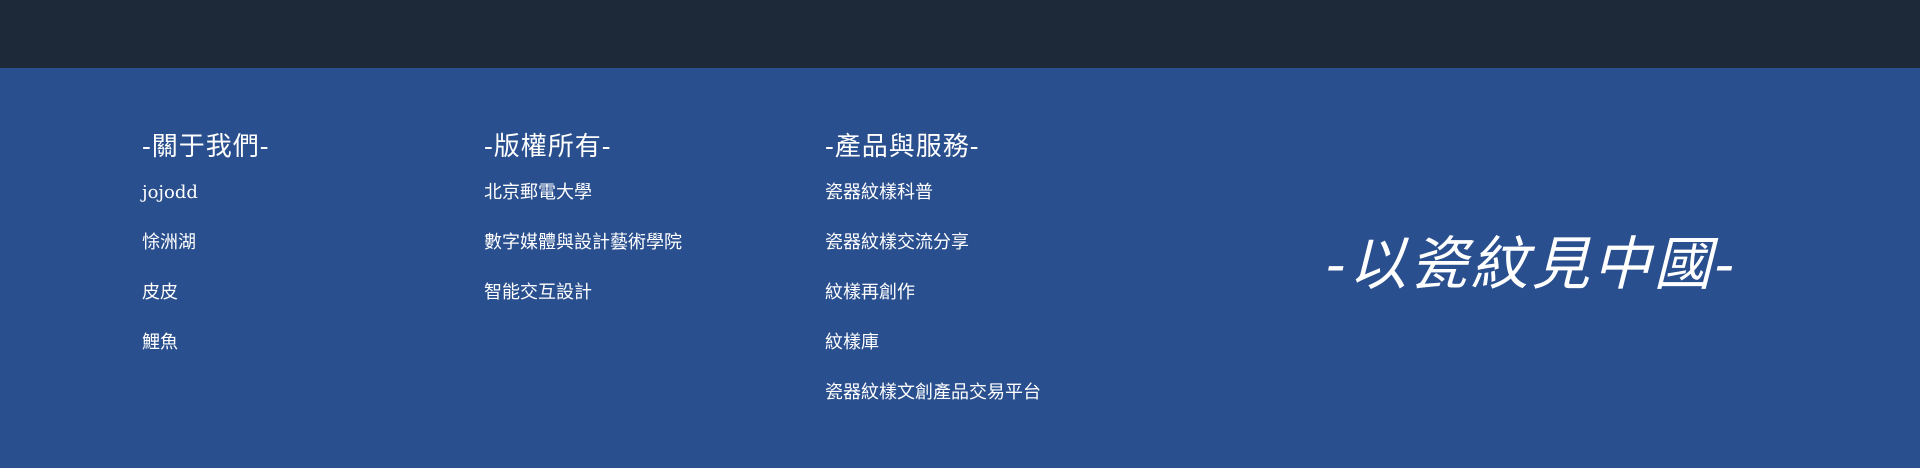 The width and height of the screenshot is (1920, 468). What do you see at coordinates (583, 307) in the screenshot?
I see `footer-link: 智能交互設計` at bounding box center [583, 307].